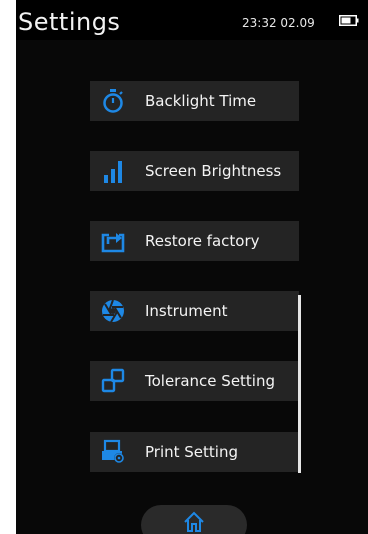 The image size is (368, 534). I want to click on status-bar: Settings 23:32 02.09, so click(192, 20).